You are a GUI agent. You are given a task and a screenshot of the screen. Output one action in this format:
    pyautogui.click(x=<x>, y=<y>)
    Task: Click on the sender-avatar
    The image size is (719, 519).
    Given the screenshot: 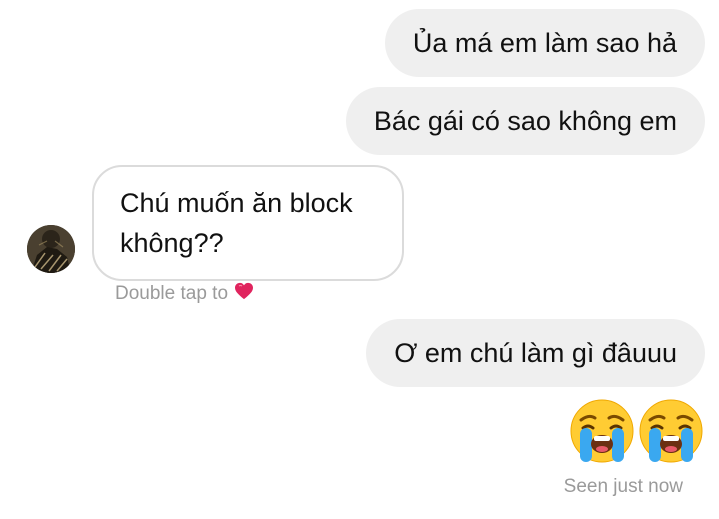 What is the action you would take?
    pyautogui.click(x=51, y=249)
    